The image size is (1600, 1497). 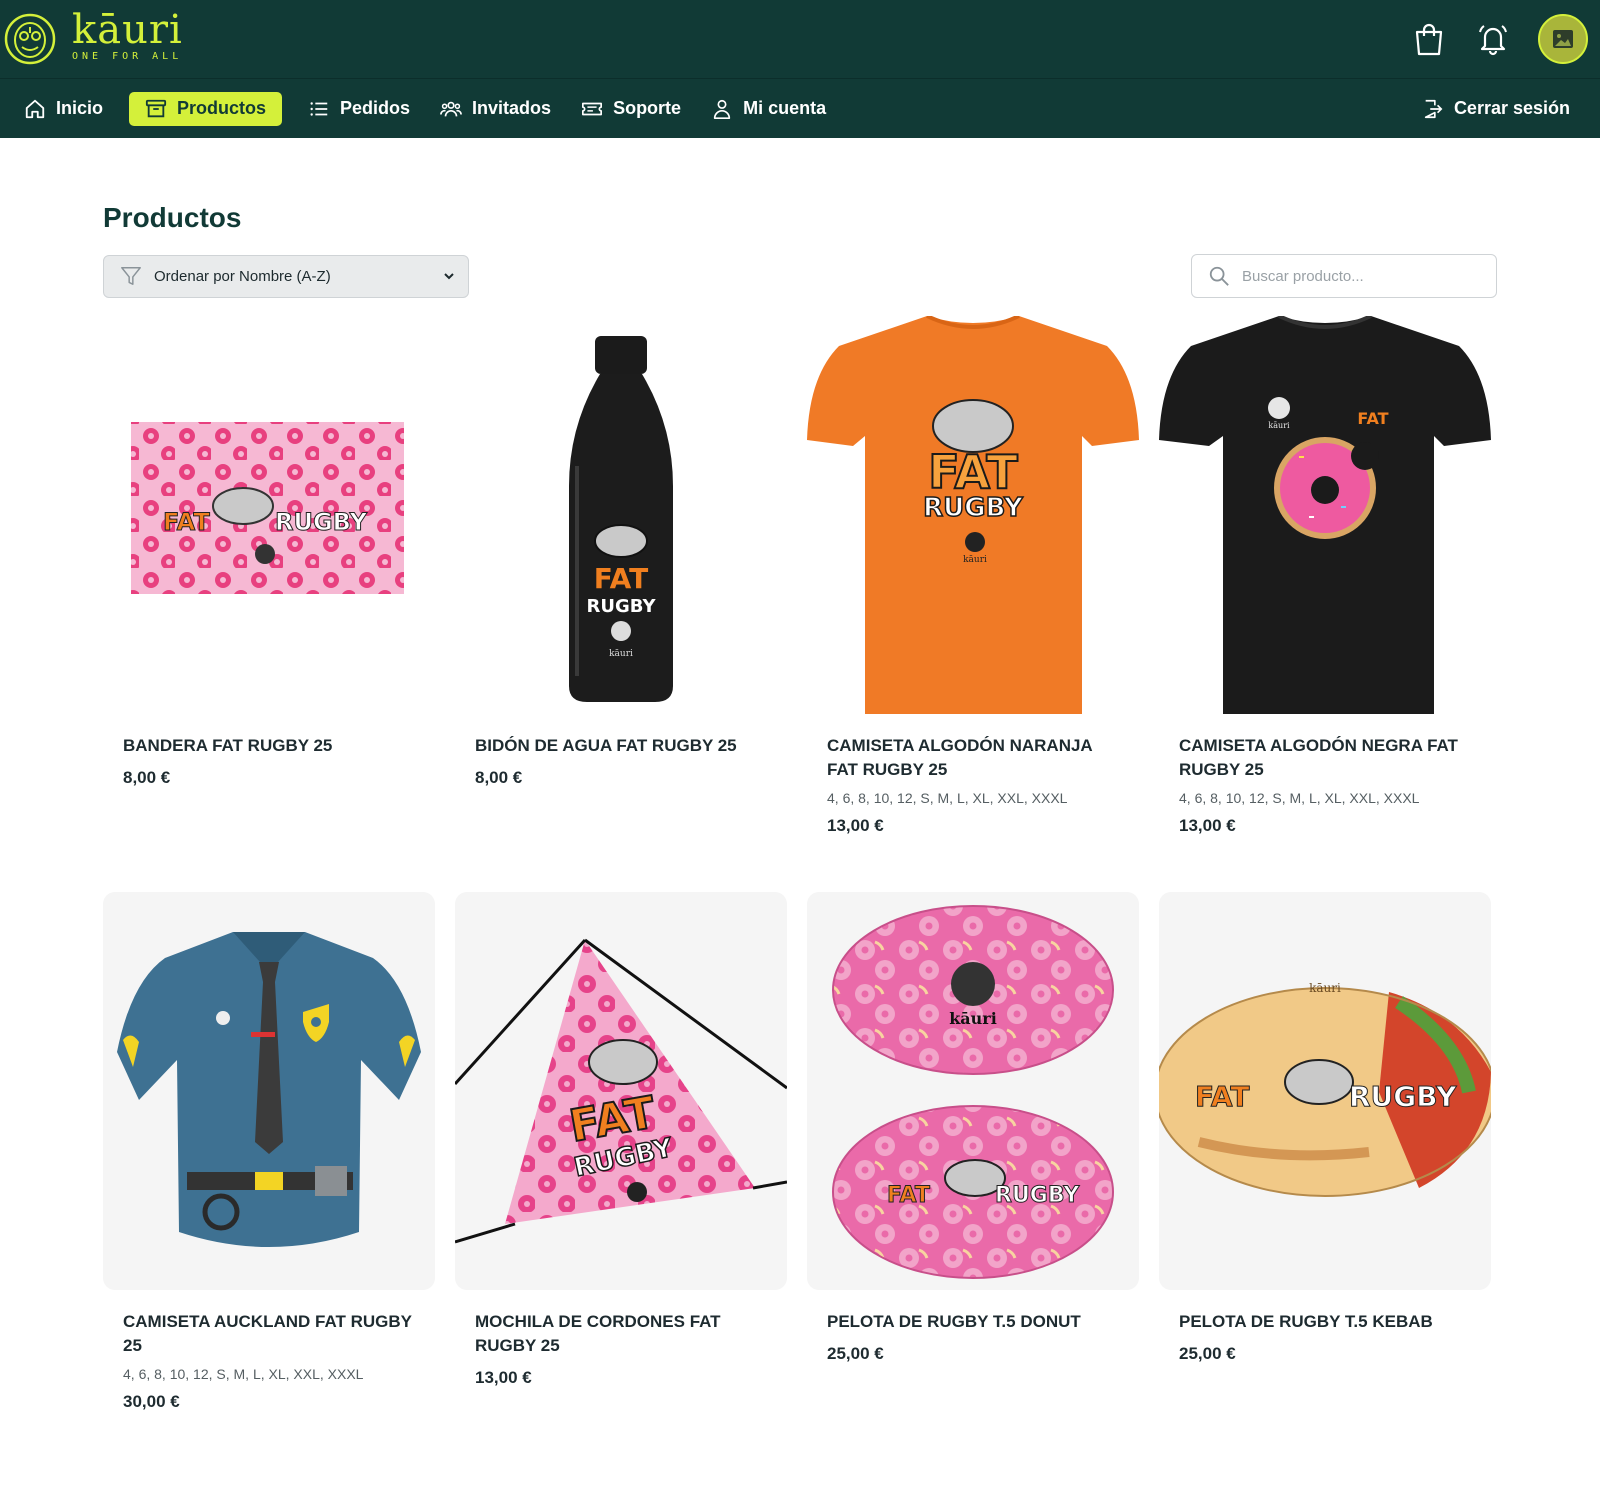 What do you see at coordinates (127, 30) in the screenshot?
I see `brand-name: kāuri` at bounding box center [127, 30].